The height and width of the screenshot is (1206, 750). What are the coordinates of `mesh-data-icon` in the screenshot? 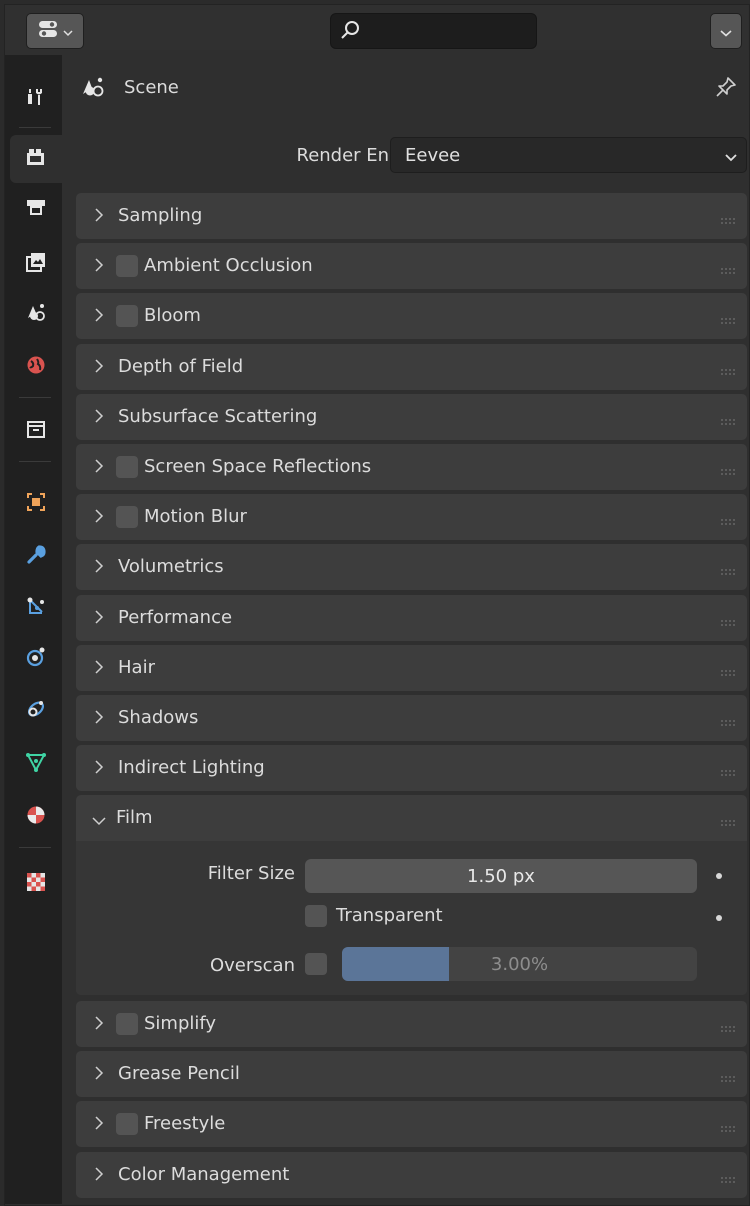 It's located at (36, 764).